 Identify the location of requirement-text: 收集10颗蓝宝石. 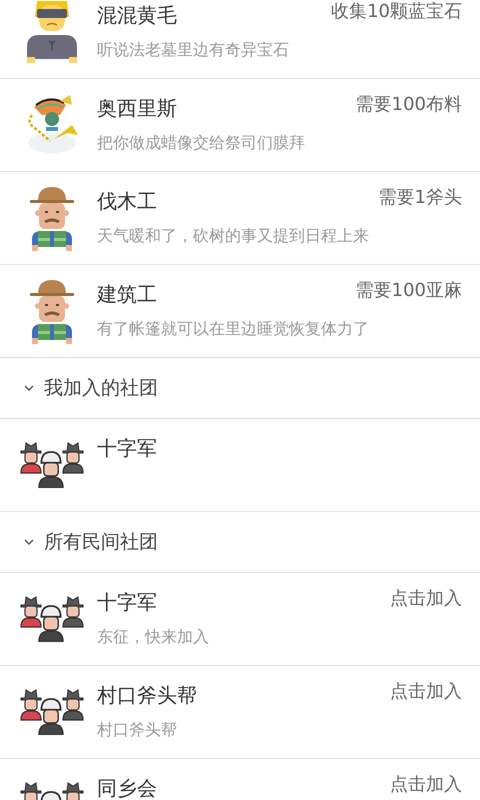
(396, 12).